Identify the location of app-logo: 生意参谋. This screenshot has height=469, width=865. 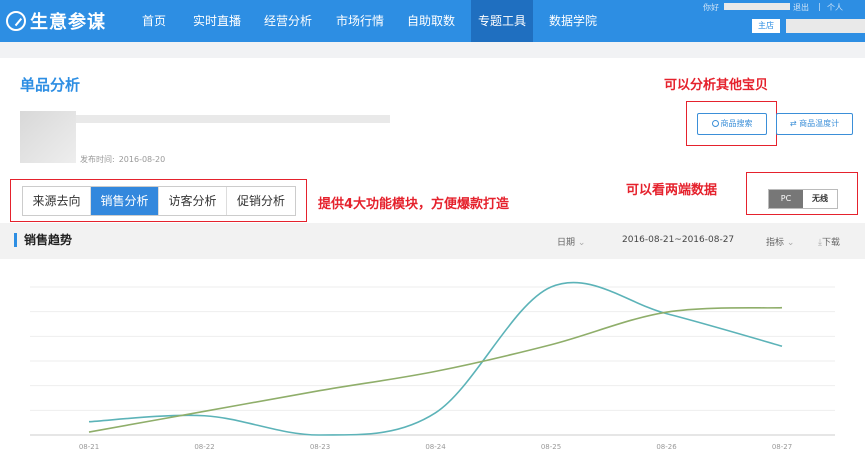
(56, 21).